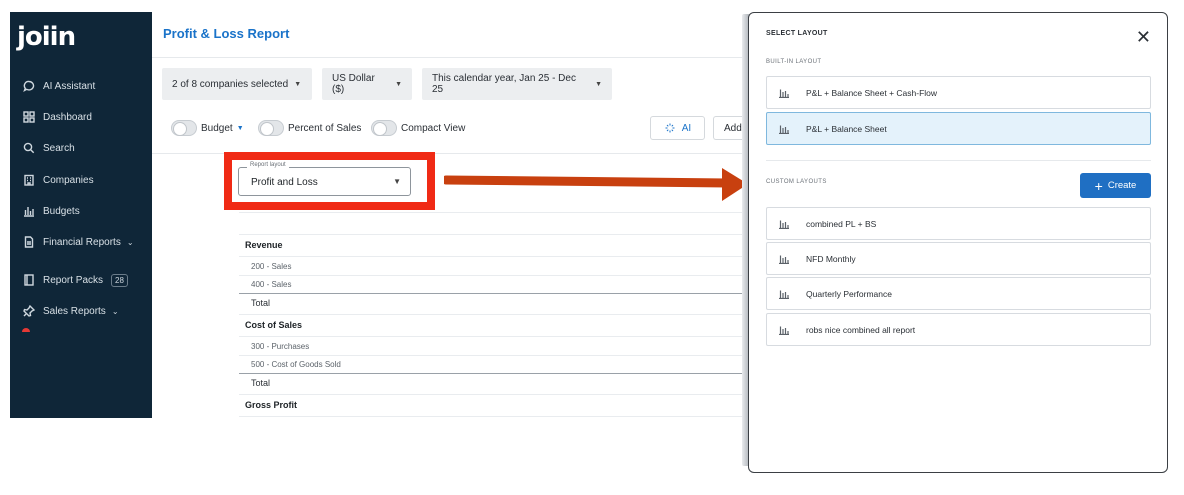  Describe the element at coordinates (69, 86) in the screenshot. I see `sidebar-item-label: AI Assistant` at that location.